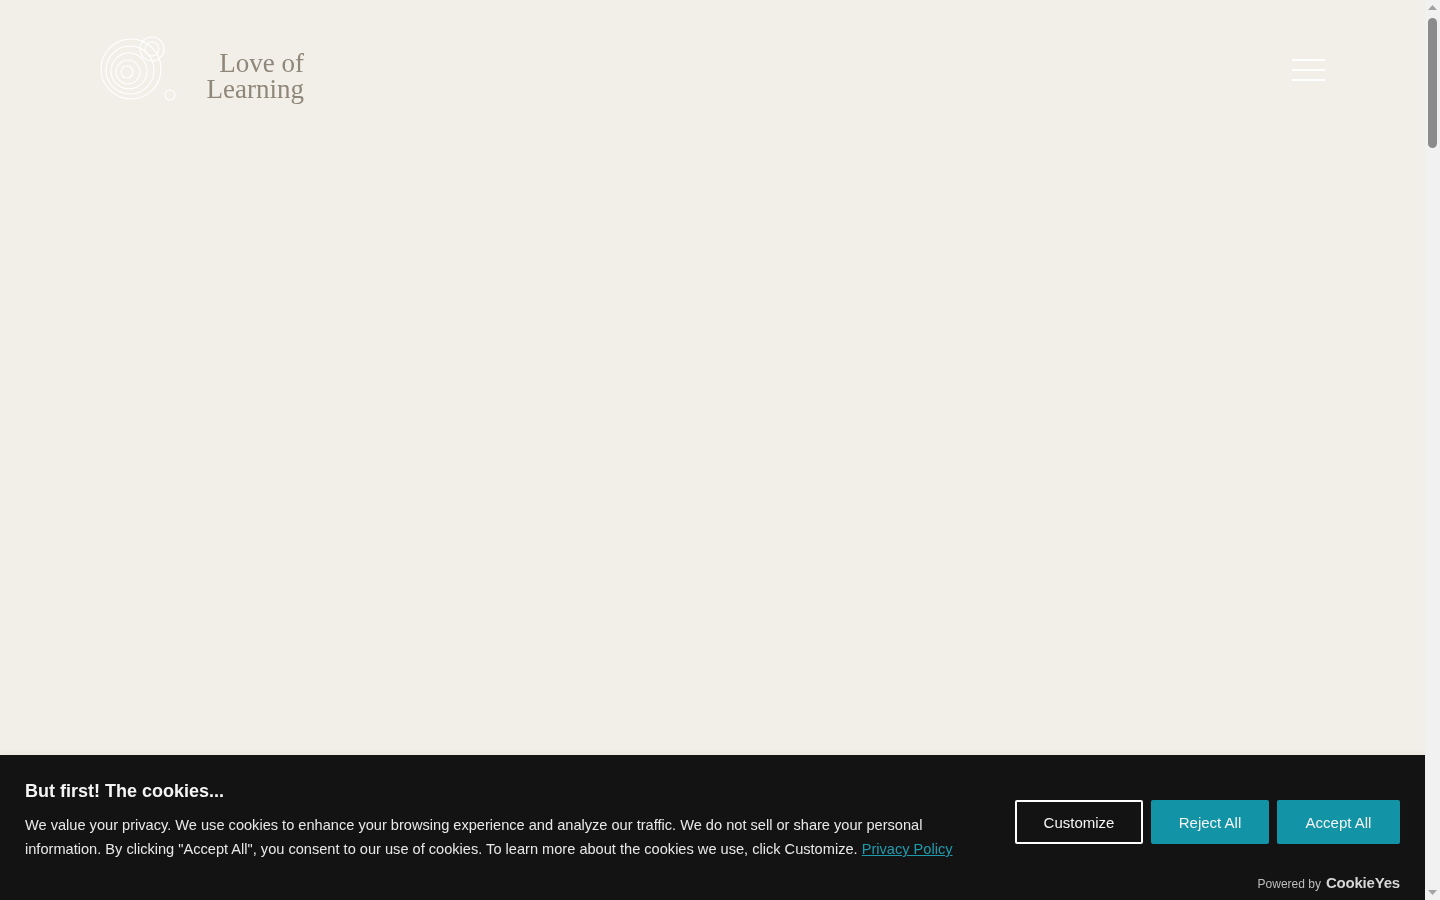 This screenshot has width=1440, height=900. What do you see at coordinates (1079, 822) in the screenshot?
I see `customize-button: Customize` at bounding box center [1079, 822].